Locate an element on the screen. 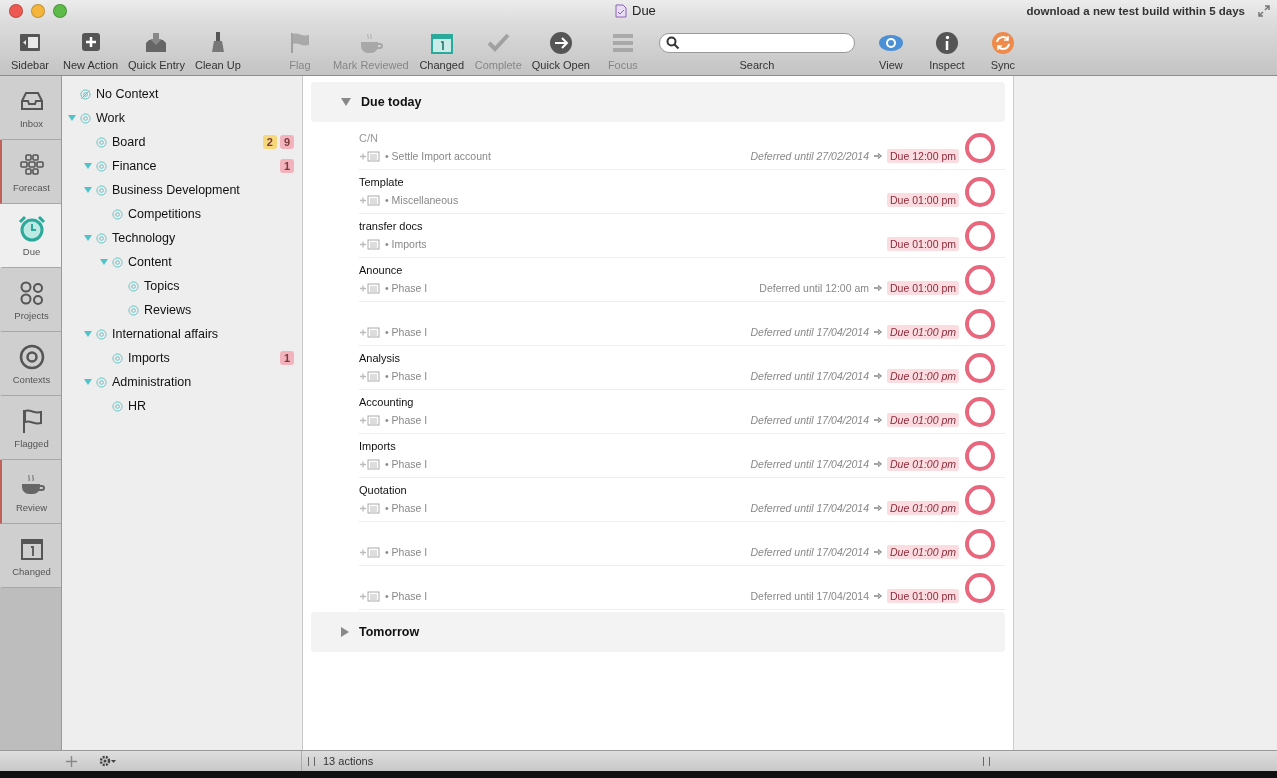 This screenshot has width=1277, height=778. info-icon is located at coordinates (946, 43).